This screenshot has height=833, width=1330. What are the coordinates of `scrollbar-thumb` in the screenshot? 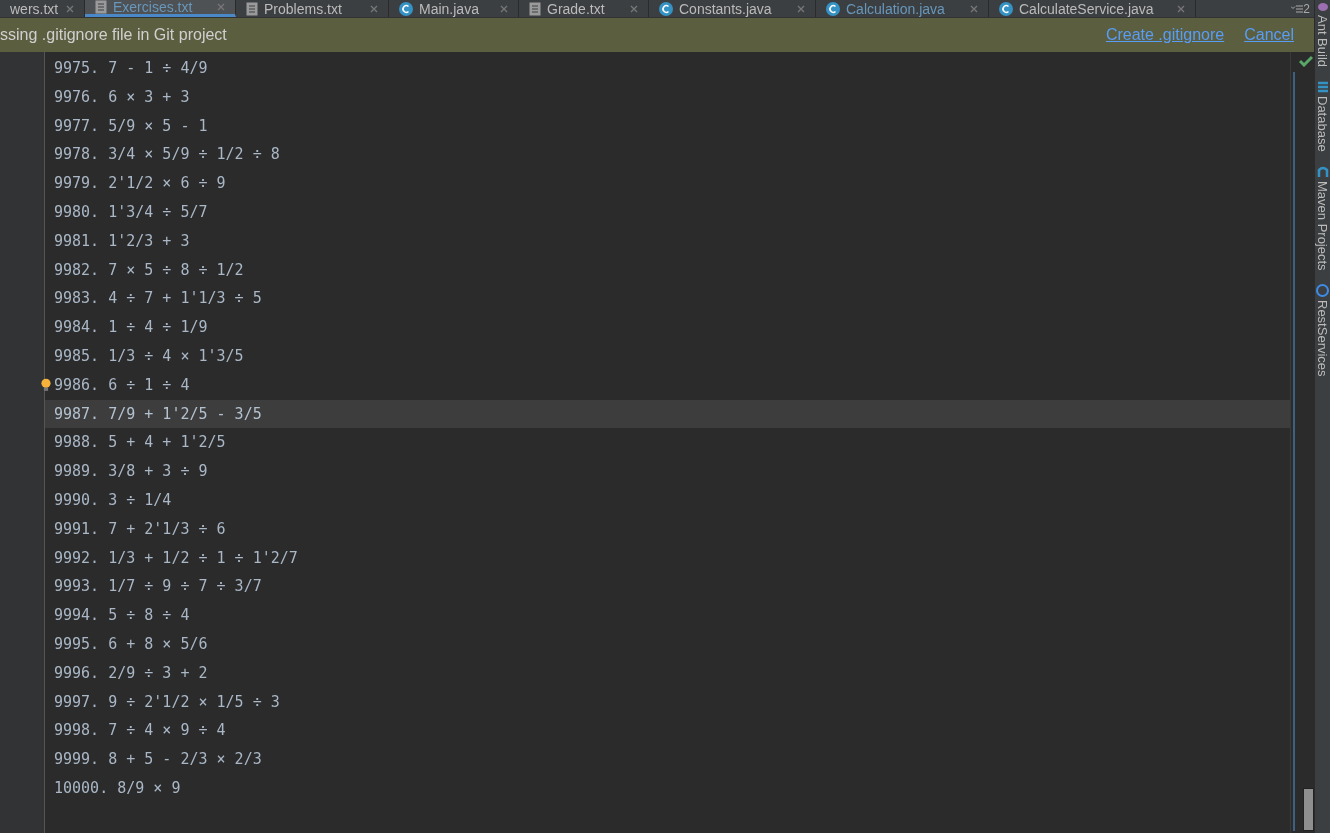 It's located at (1308, 809).